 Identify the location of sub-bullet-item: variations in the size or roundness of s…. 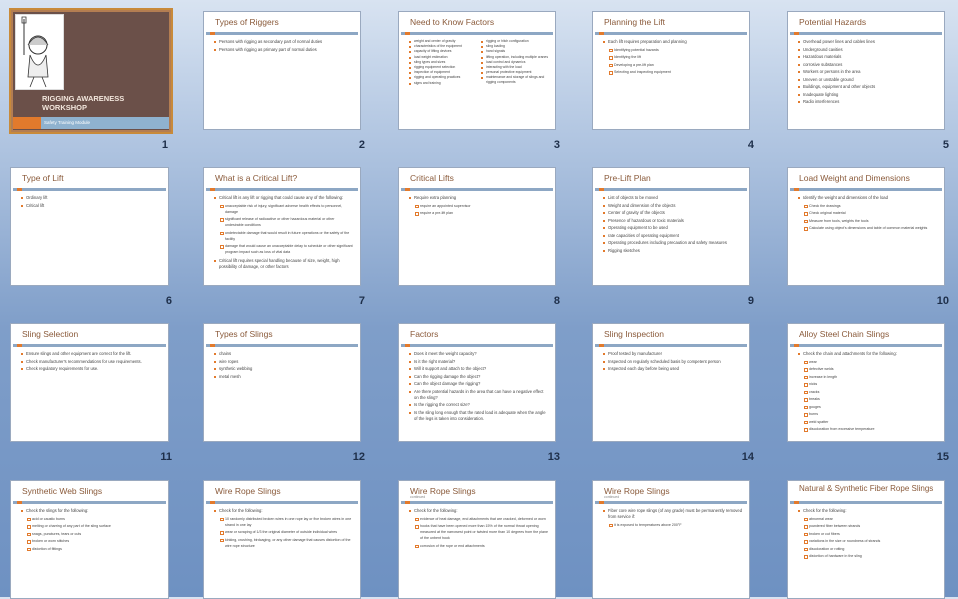
(868, 541).